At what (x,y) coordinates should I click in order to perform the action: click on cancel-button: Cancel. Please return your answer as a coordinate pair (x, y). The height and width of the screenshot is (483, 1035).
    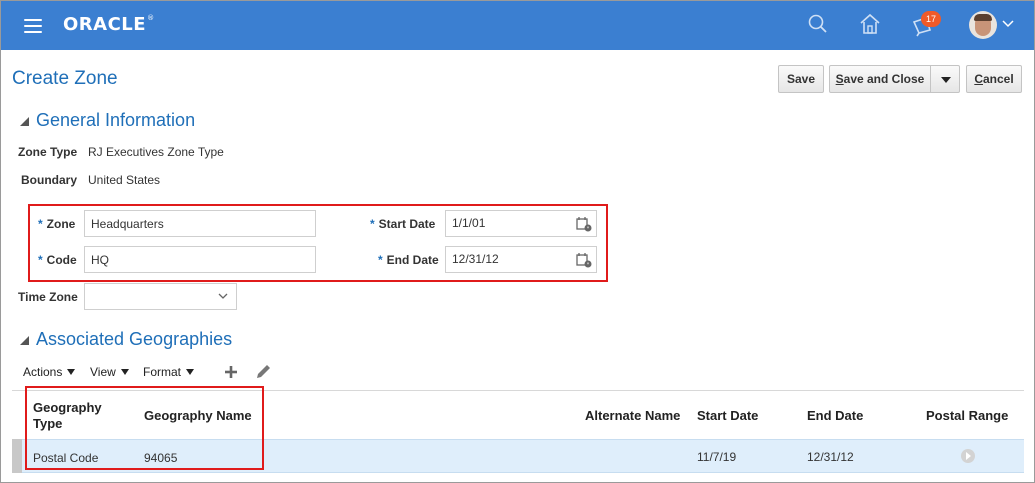
    Looking at the image, I should click on (994, 79).